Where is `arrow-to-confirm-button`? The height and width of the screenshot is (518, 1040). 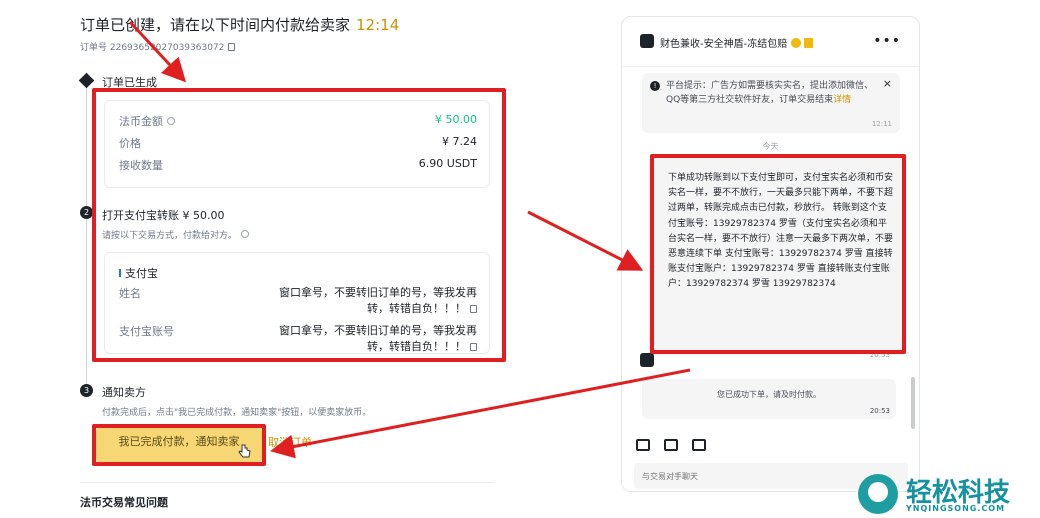 arrow-to-confirm-button is located at coordinates (480, 413).